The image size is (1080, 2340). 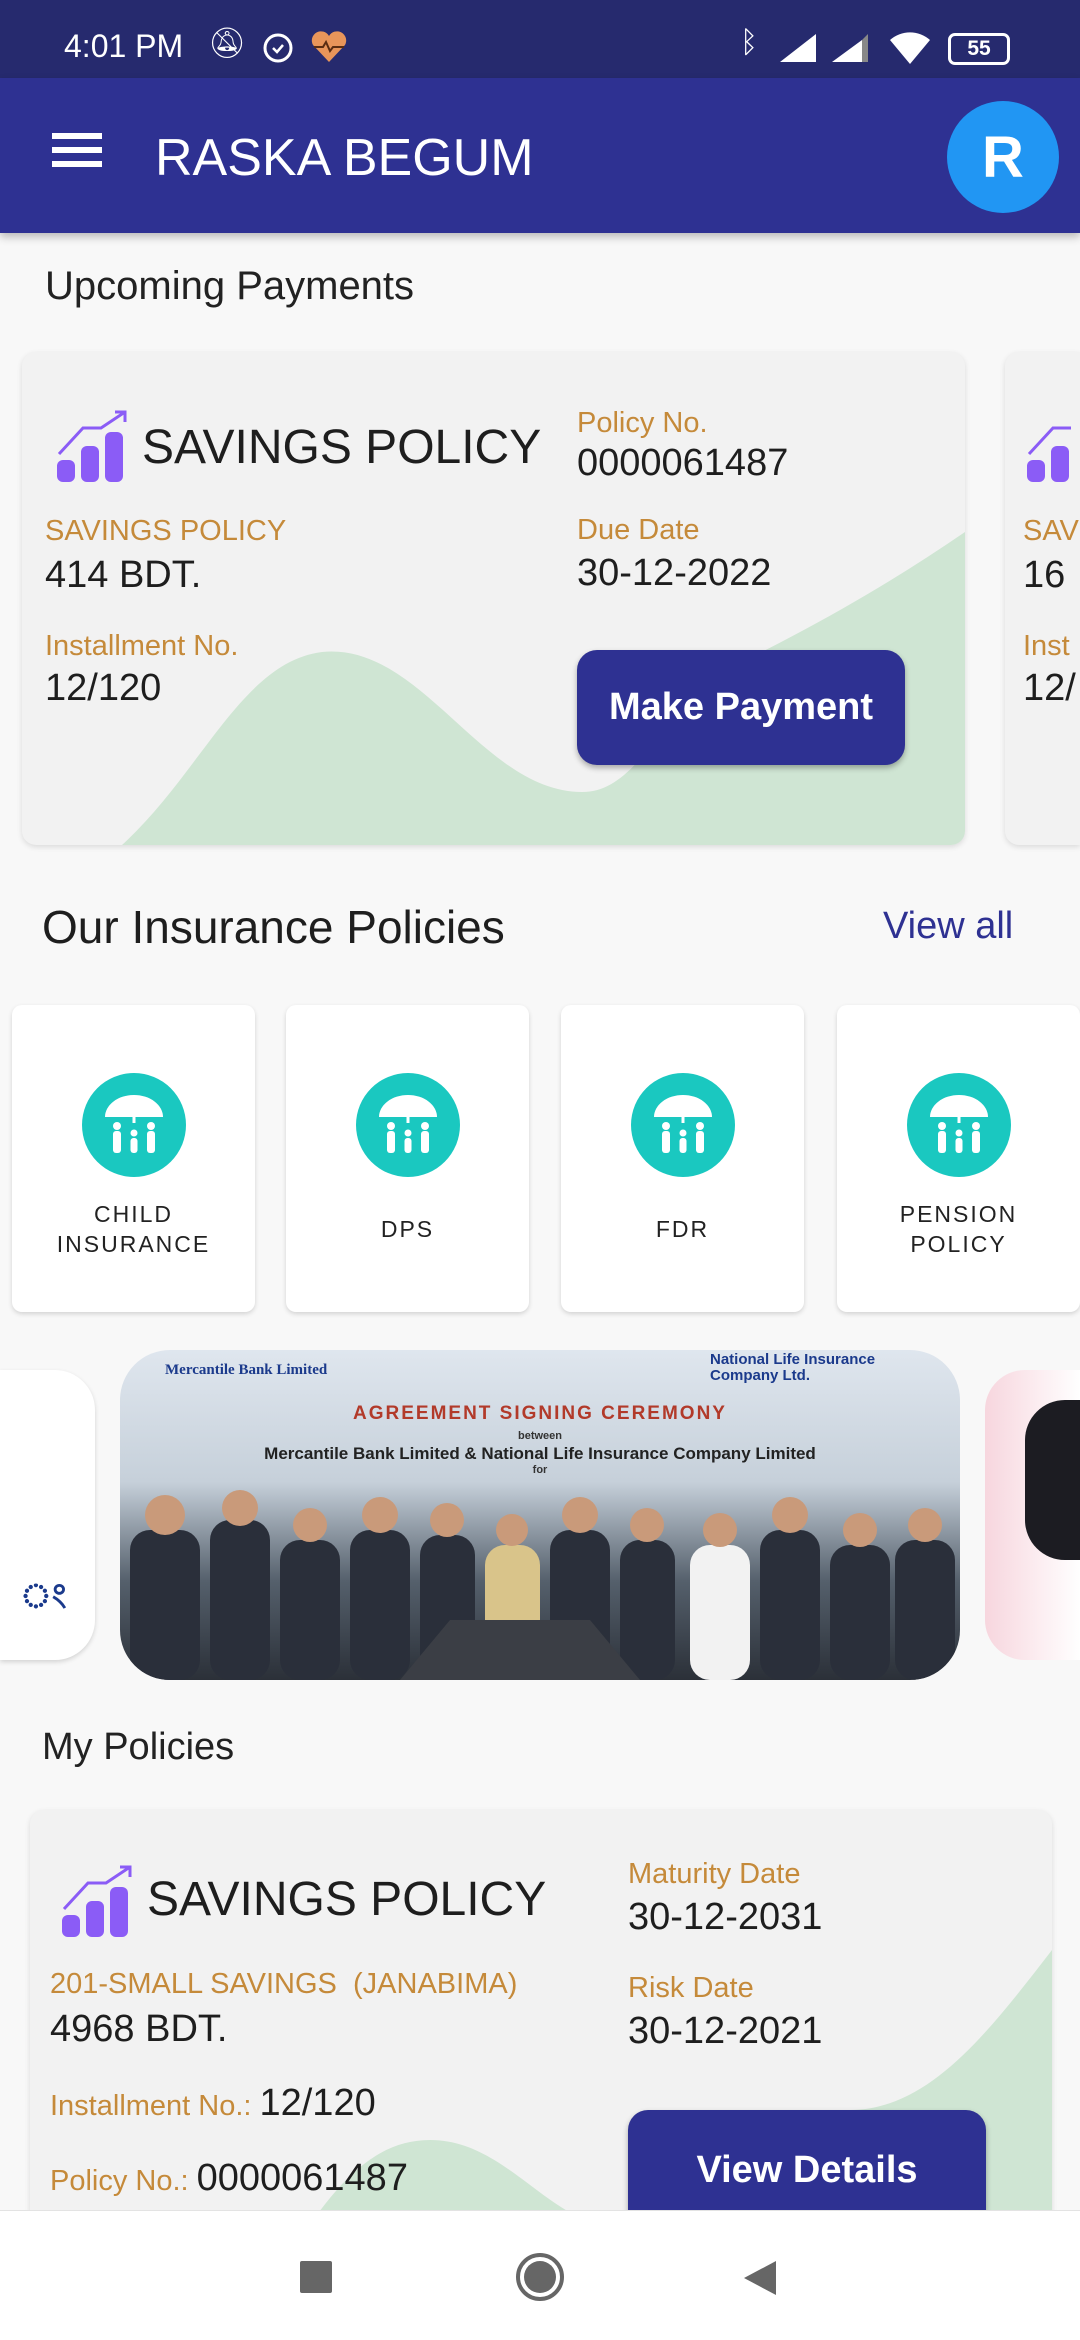 What do you see at coordinates (1042, 598) in the screenshot?
I see `upcoming-payment-card-2: SAV 16 Inst 12/` at bounding box center [1042, 598].